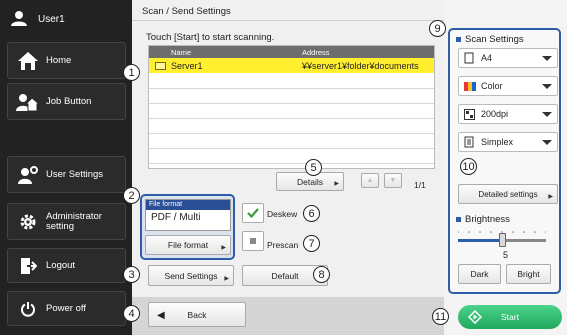 The height and width of the screenshot is (335, 567). Describe the element at coordinates (508, 58) in the screenshot. I see `paper-size-select: A4` at that location.